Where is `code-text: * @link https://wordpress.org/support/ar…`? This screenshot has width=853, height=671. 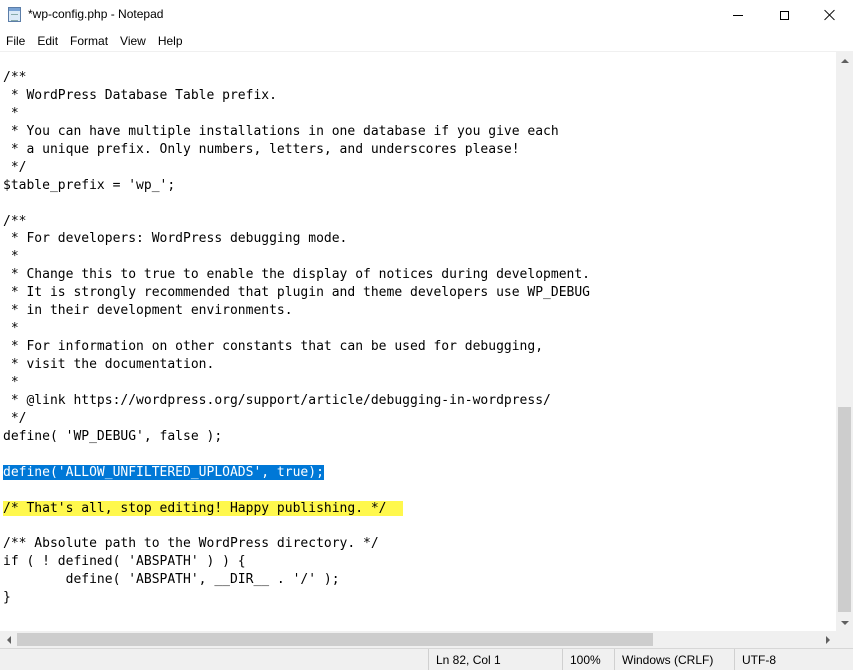
code-text: * @link https://wordpress.org/support/ar… is located at coordinates (277, 400).